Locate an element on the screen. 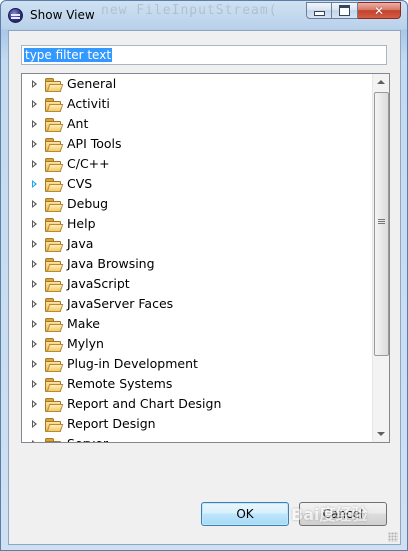  title-bar: Show View new FileInputStream( ✕ is located at coordinates (204, 15).